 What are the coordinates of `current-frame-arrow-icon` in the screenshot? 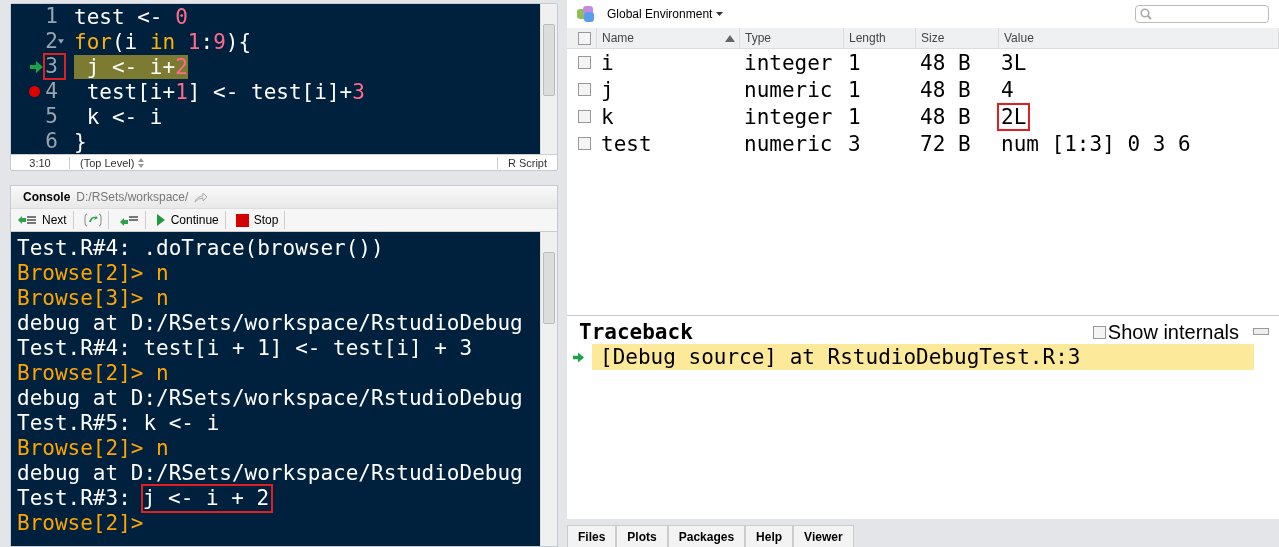 It's located at (578, 357).